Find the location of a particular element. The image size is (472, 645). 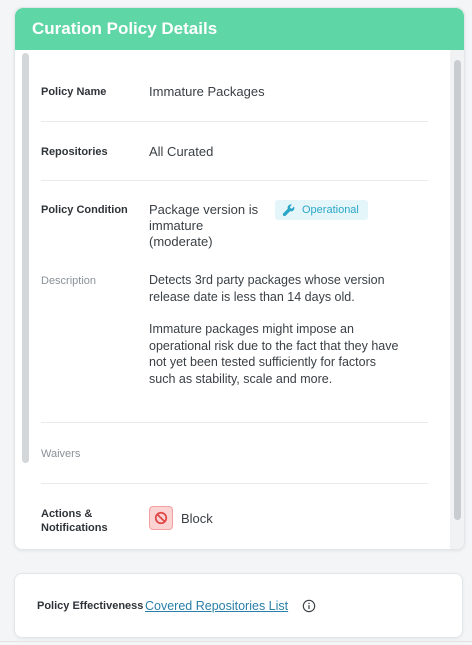

panel-title: Curation Policy Details is located at coordinates (125, 28).